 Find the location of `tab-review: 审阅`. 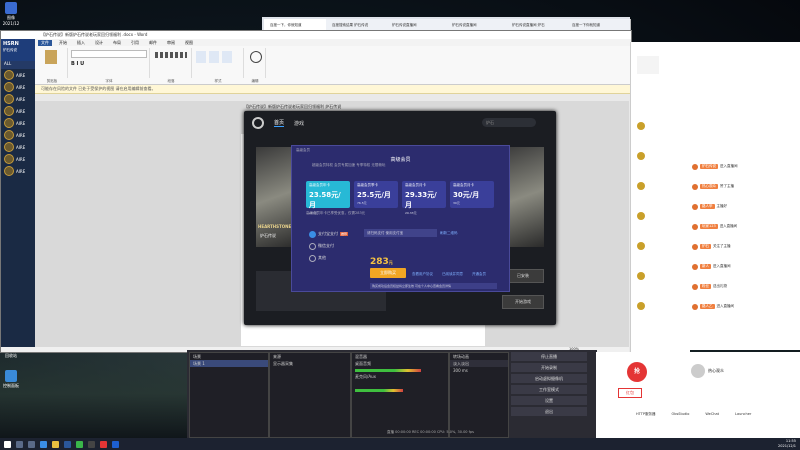

tab-review: 审阅 is located at coordinates (171, 43).